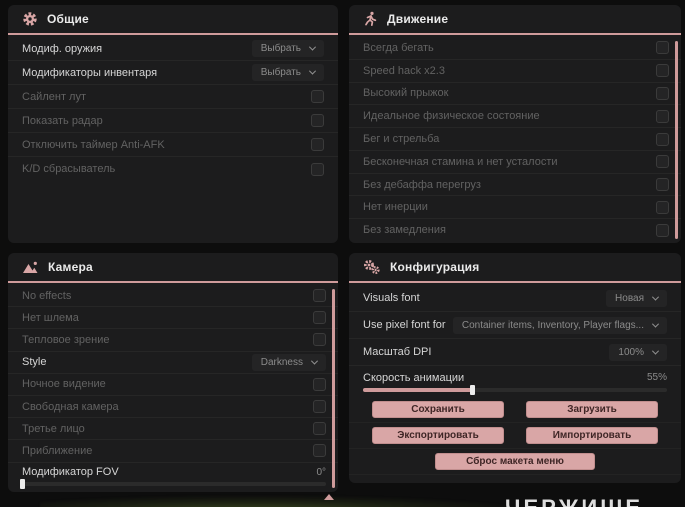 This screenshot has width=685, height=507. Describe the element at coordinates (662, 207) in the screenshot. I see `no-inertia-checkbox` at that location.